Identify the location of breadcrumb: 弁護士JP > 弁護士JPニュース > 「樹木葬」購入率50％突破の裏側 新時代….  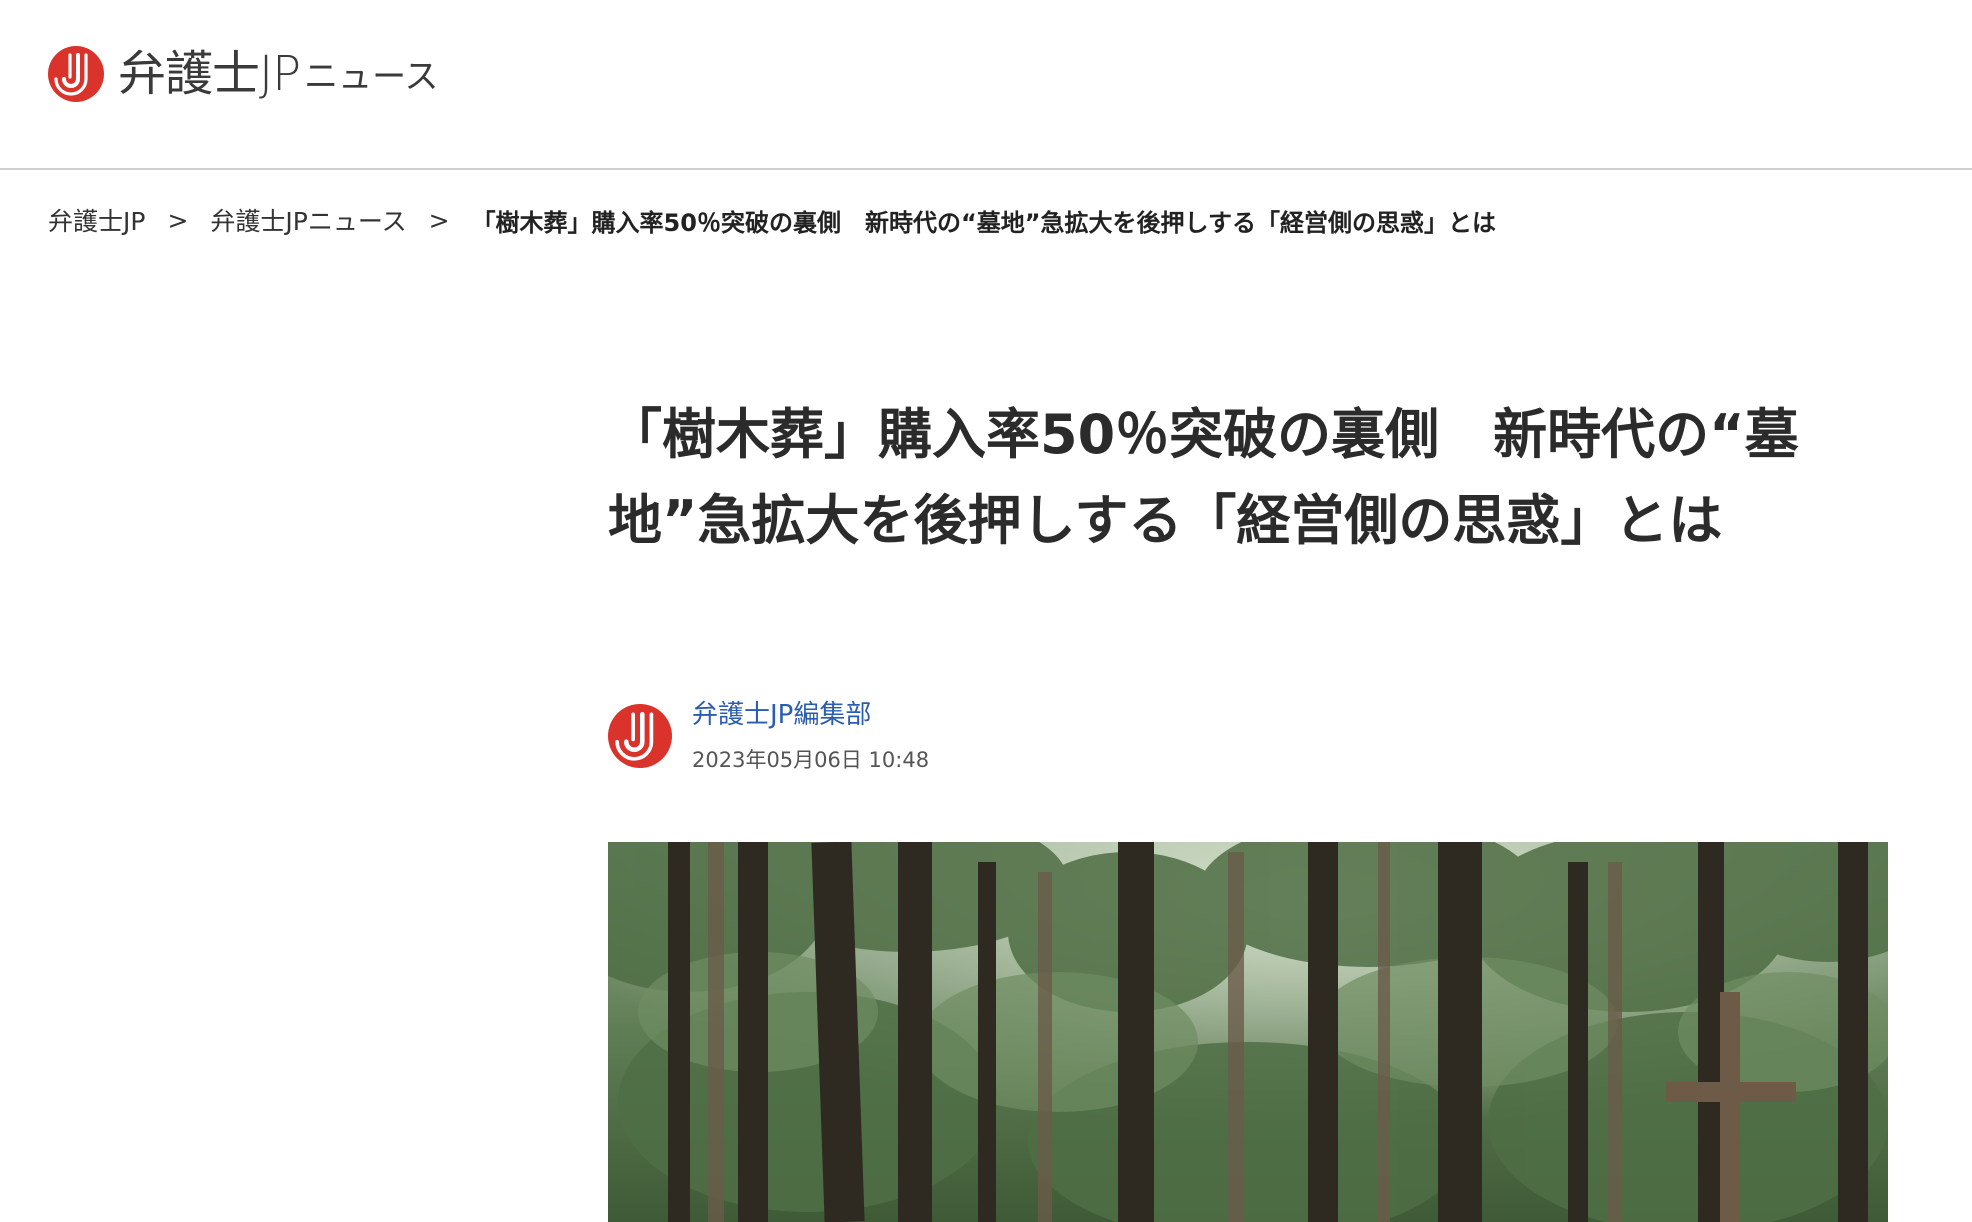
(772, 220).